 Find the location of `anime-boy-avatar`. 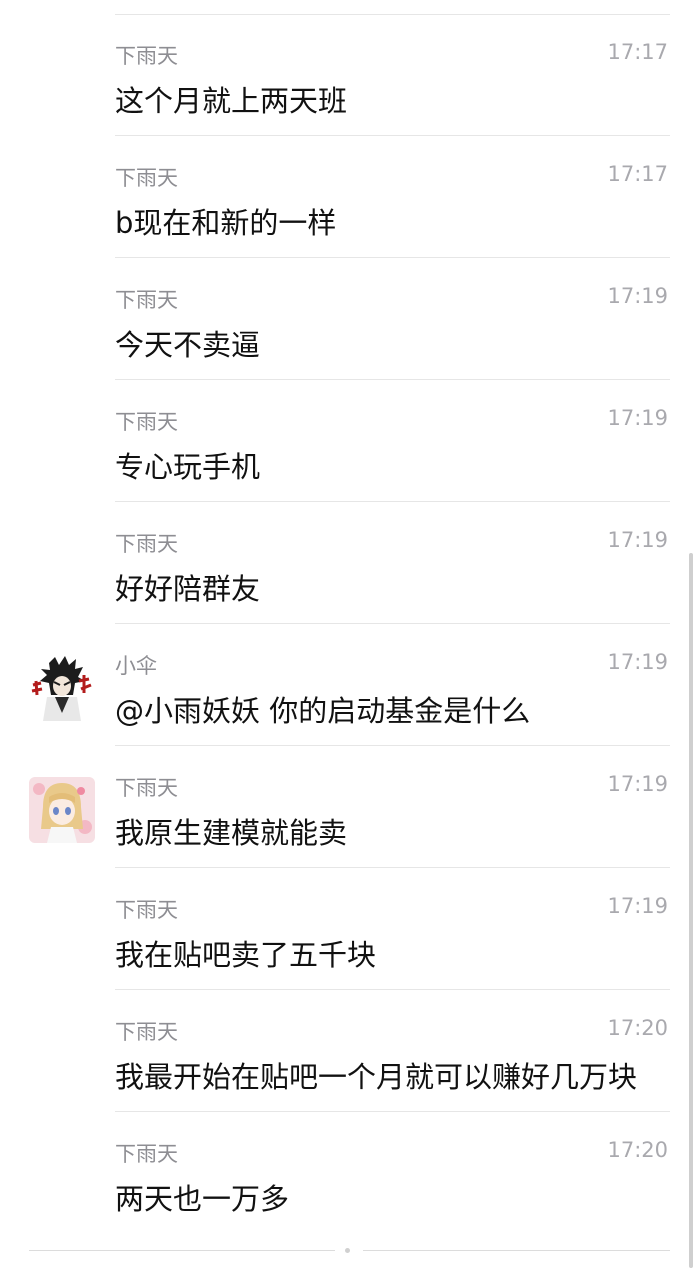

anime-boy-avatar is located at coordinates (62, 688).